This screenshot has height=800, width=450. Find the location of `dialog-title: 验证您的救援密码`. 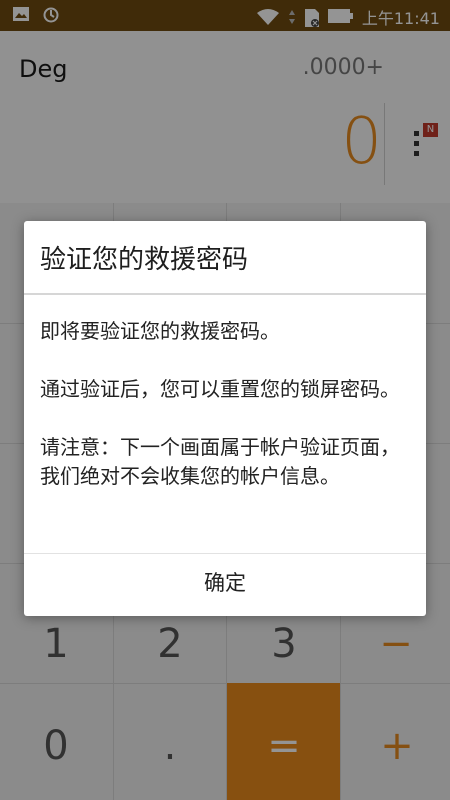

dialog-title: 验证您的救援密码 is located at coordinates (144, 260).